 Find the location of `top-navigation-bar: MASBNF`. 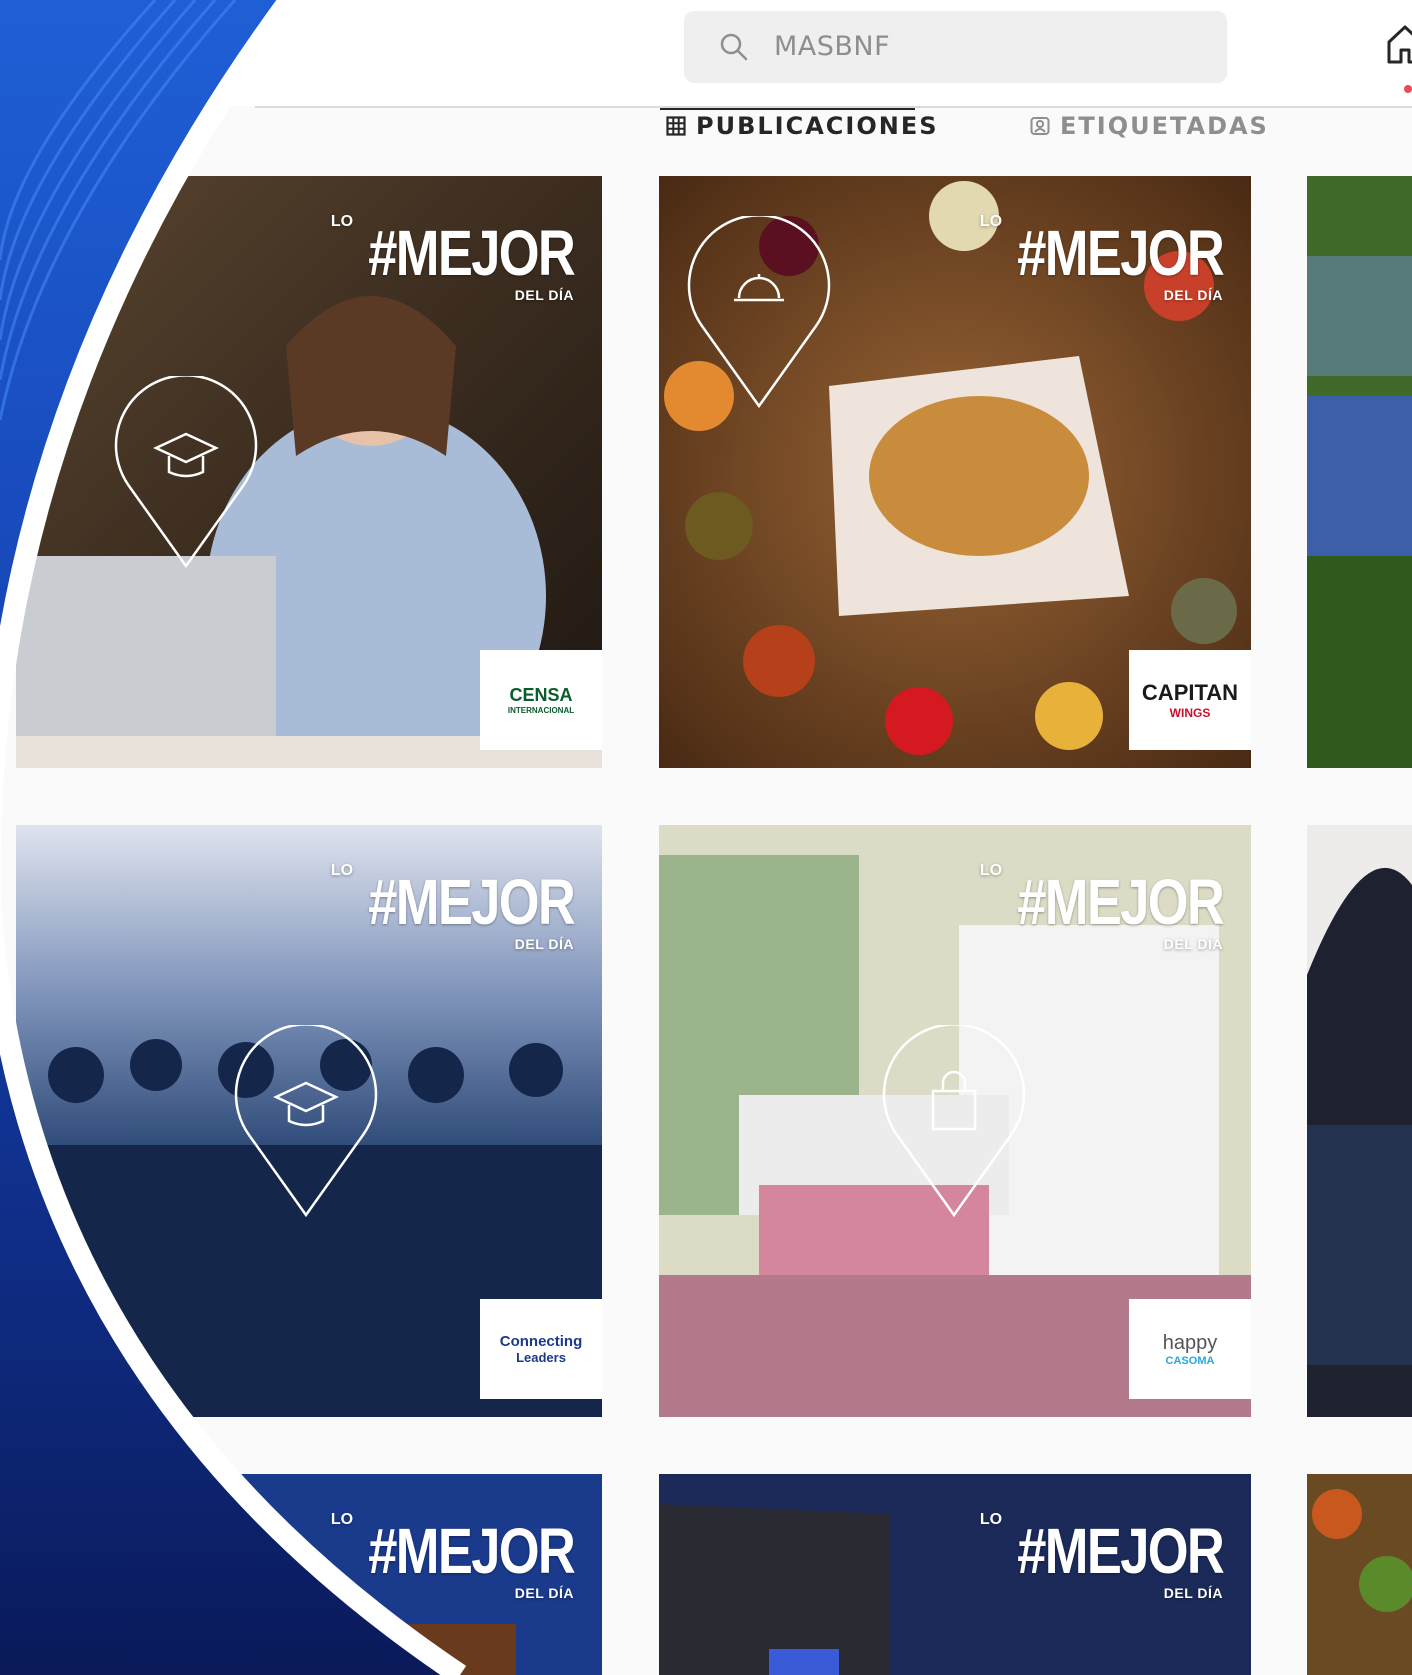

top-navigation-bar: MASBNF is located at coordinates (706, 53).